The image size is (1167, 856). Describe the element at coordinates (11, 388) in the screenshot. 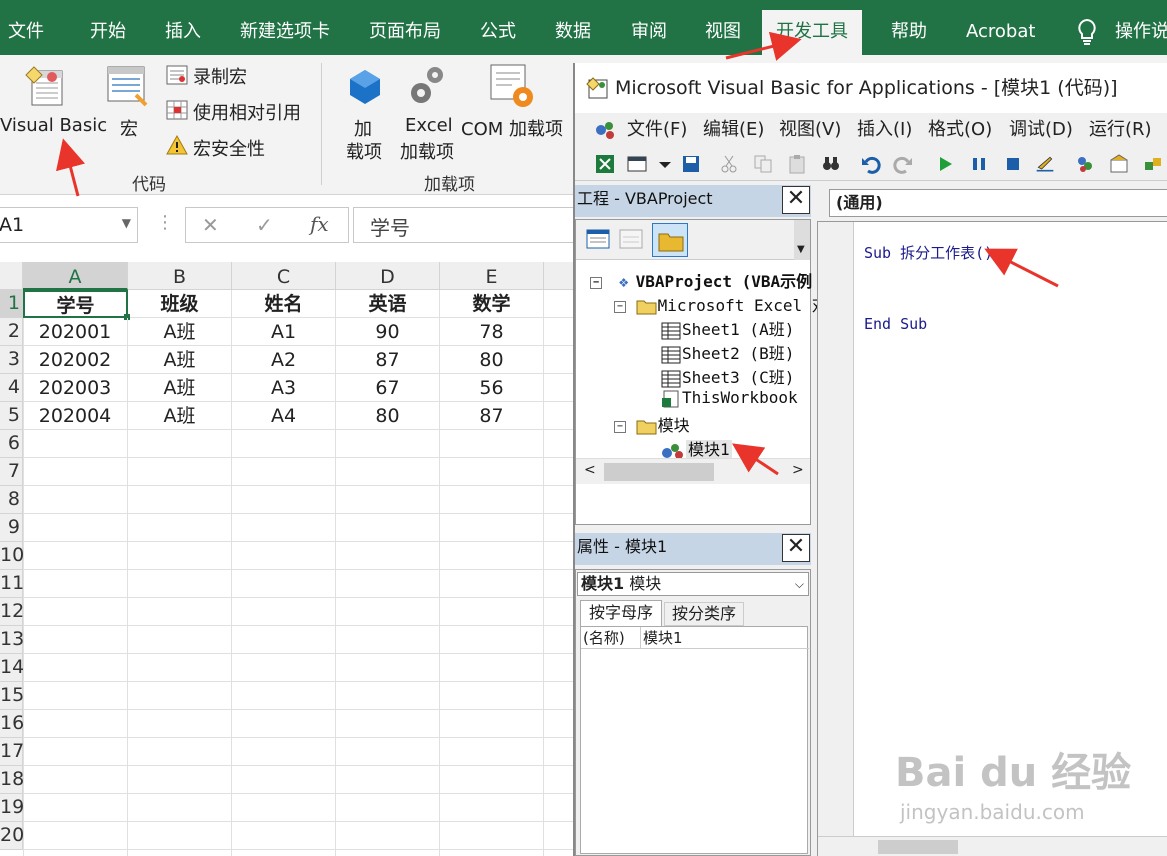

I see `row-header: 4` at that location.